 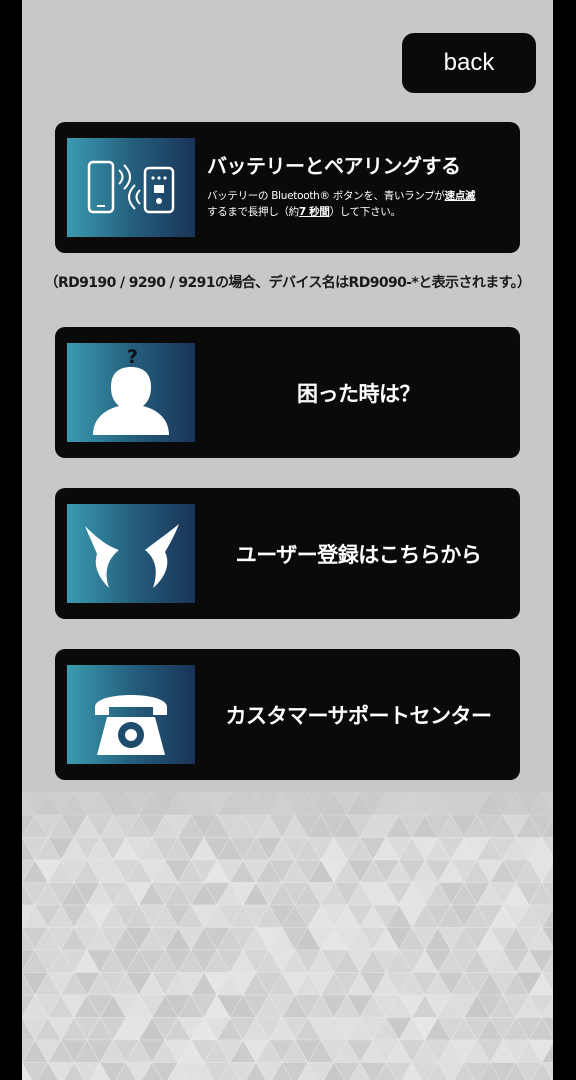 I want to click on pair-desc-text-3: ）して下さい。, so click(x=365, y=212).